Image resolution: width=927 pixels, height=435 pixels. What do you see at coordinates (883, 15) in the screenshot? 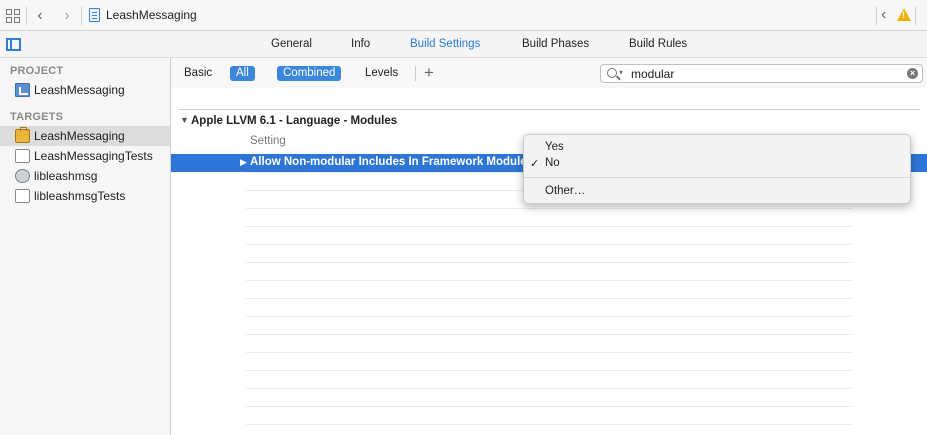
I see `issue-navigator-chevron-icon: ‹` at bounding box center [883, 15].